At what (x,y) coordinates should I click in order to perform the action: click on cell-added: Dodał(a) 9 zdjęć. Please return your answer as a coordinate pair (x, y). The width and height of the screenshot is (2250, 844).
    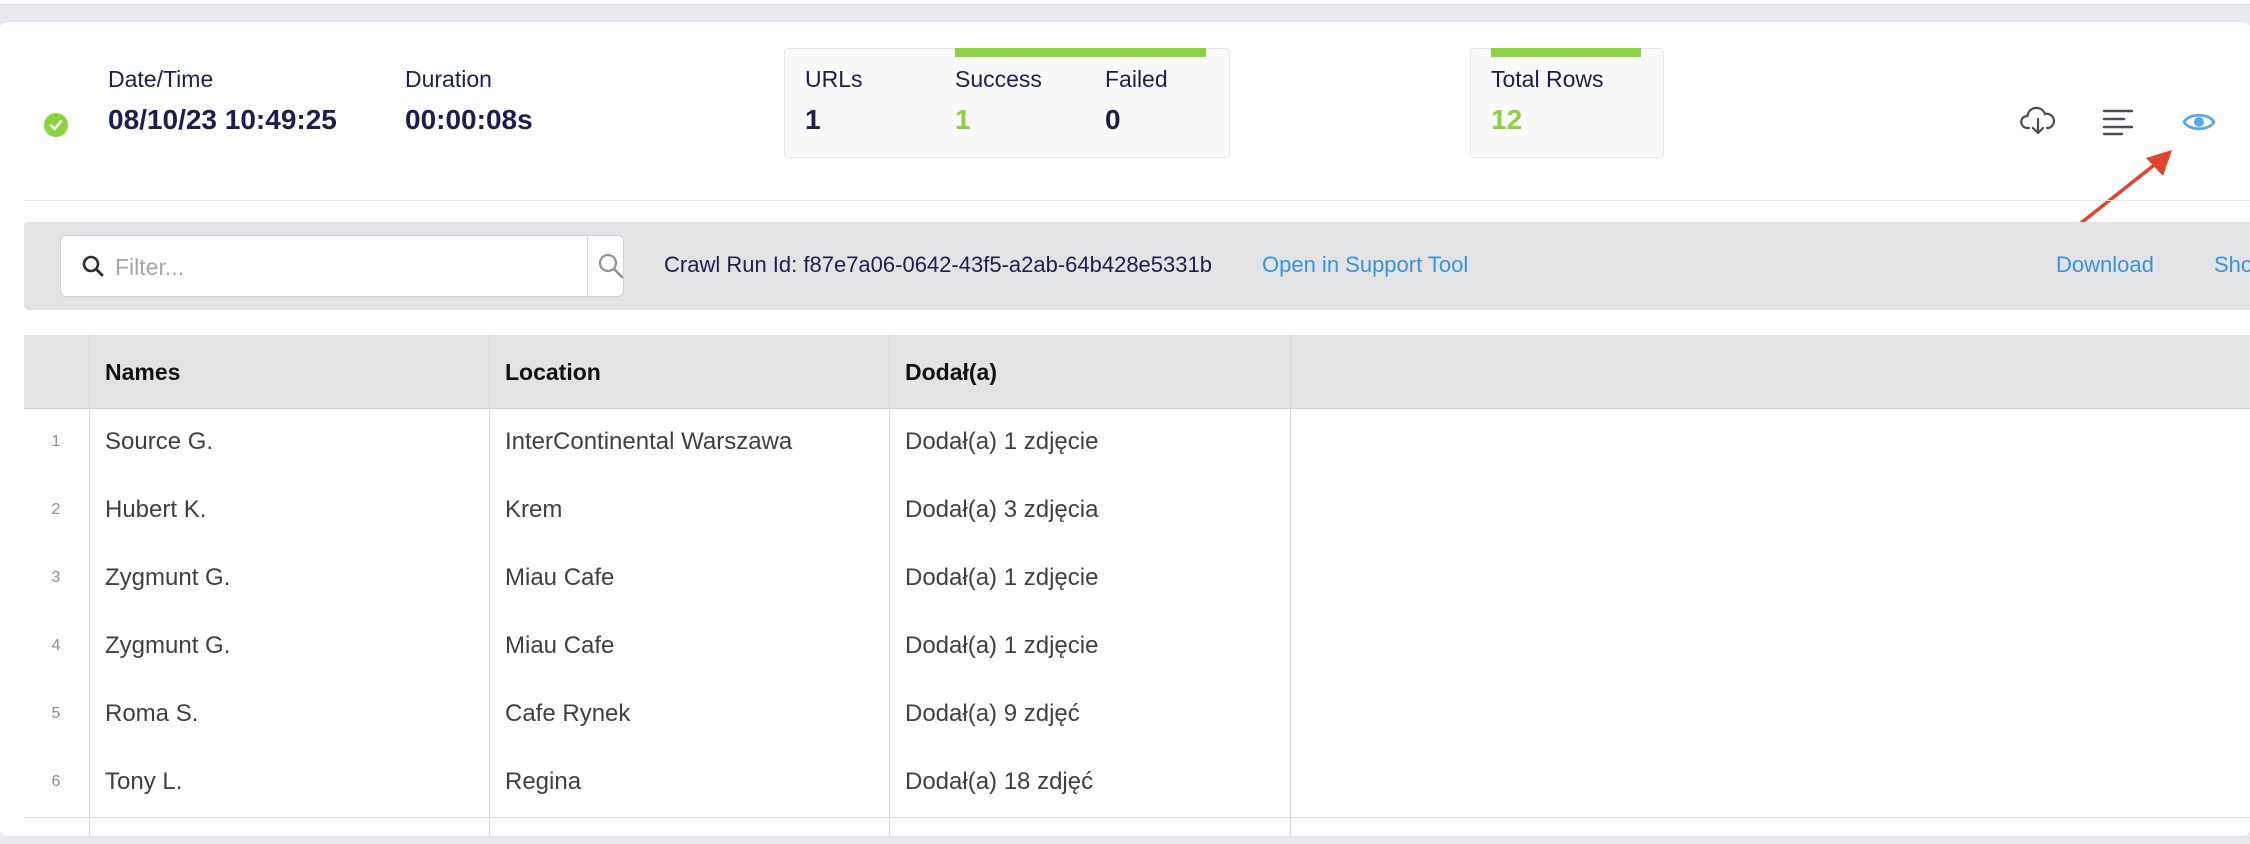
    Looking at the image, I should click on (992, 713).